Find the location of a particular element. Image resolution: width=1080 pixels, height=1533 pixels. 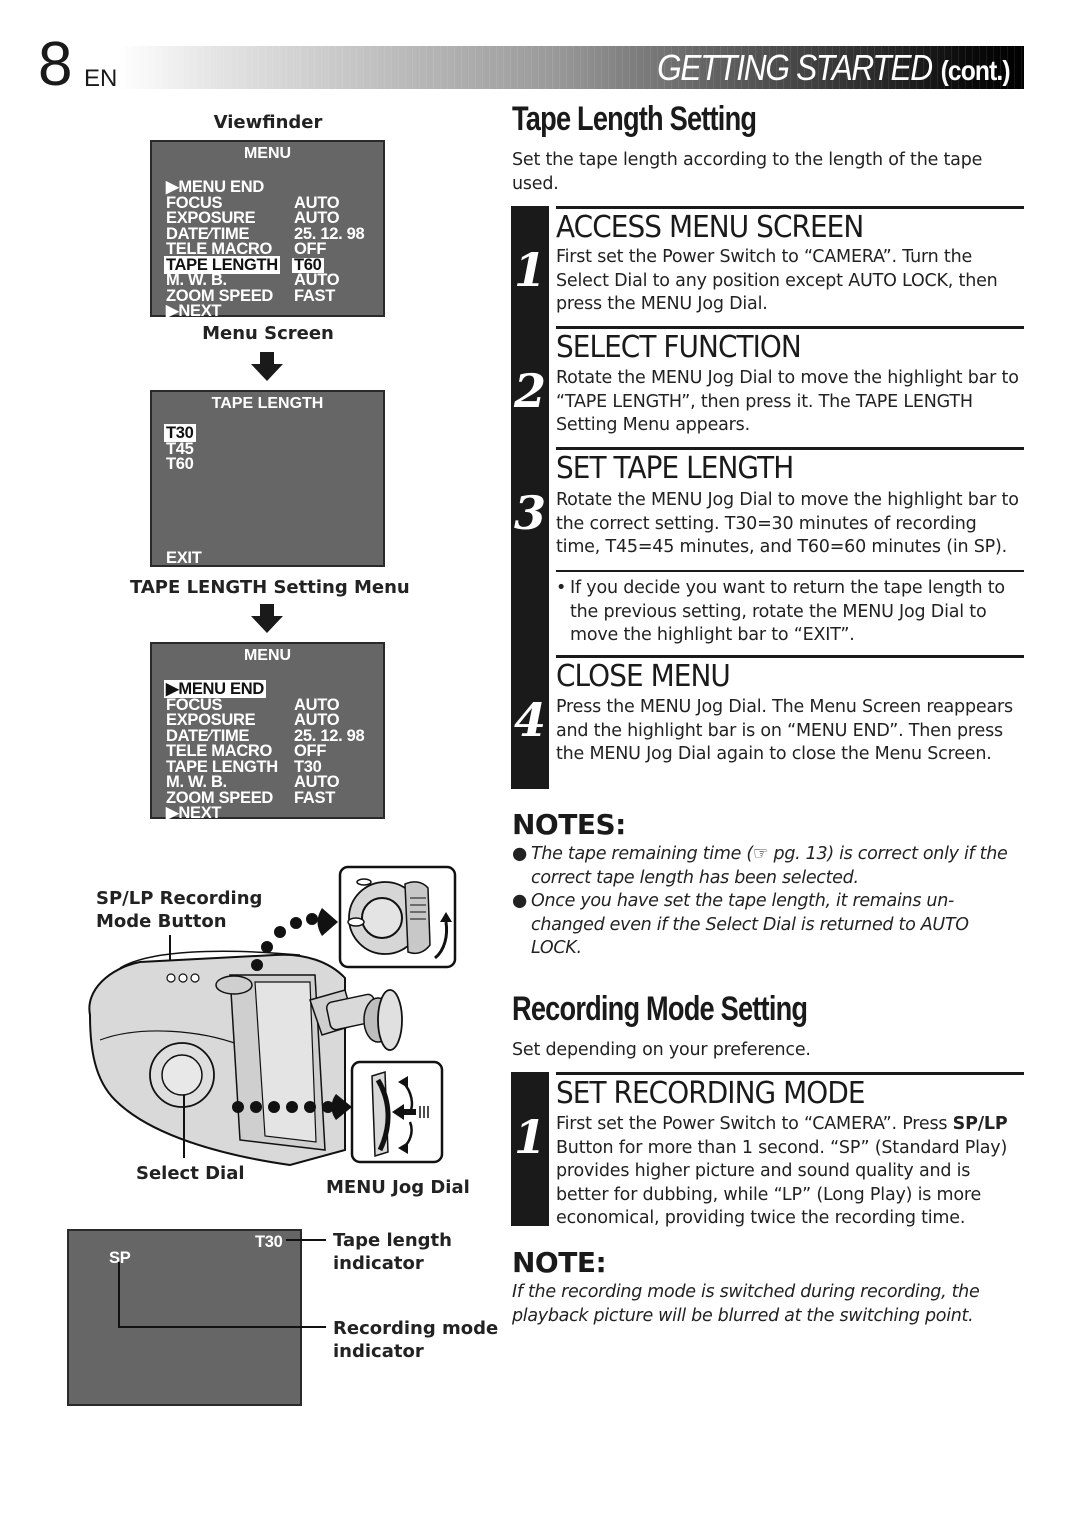

mode-callout-line2: indicator is located at coordinates (378, 1351).